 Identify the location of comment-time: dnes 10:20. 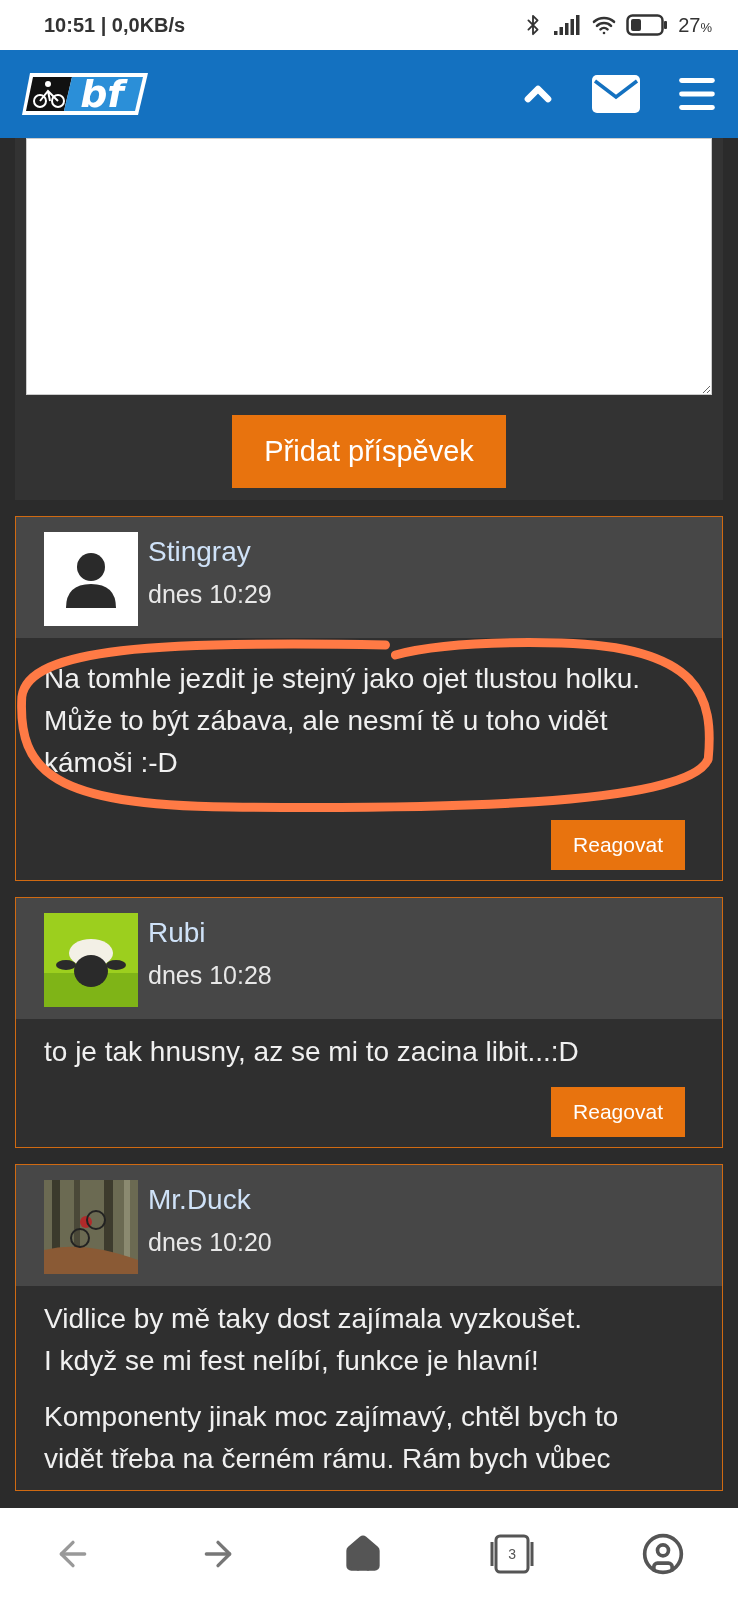
(210, 1242).